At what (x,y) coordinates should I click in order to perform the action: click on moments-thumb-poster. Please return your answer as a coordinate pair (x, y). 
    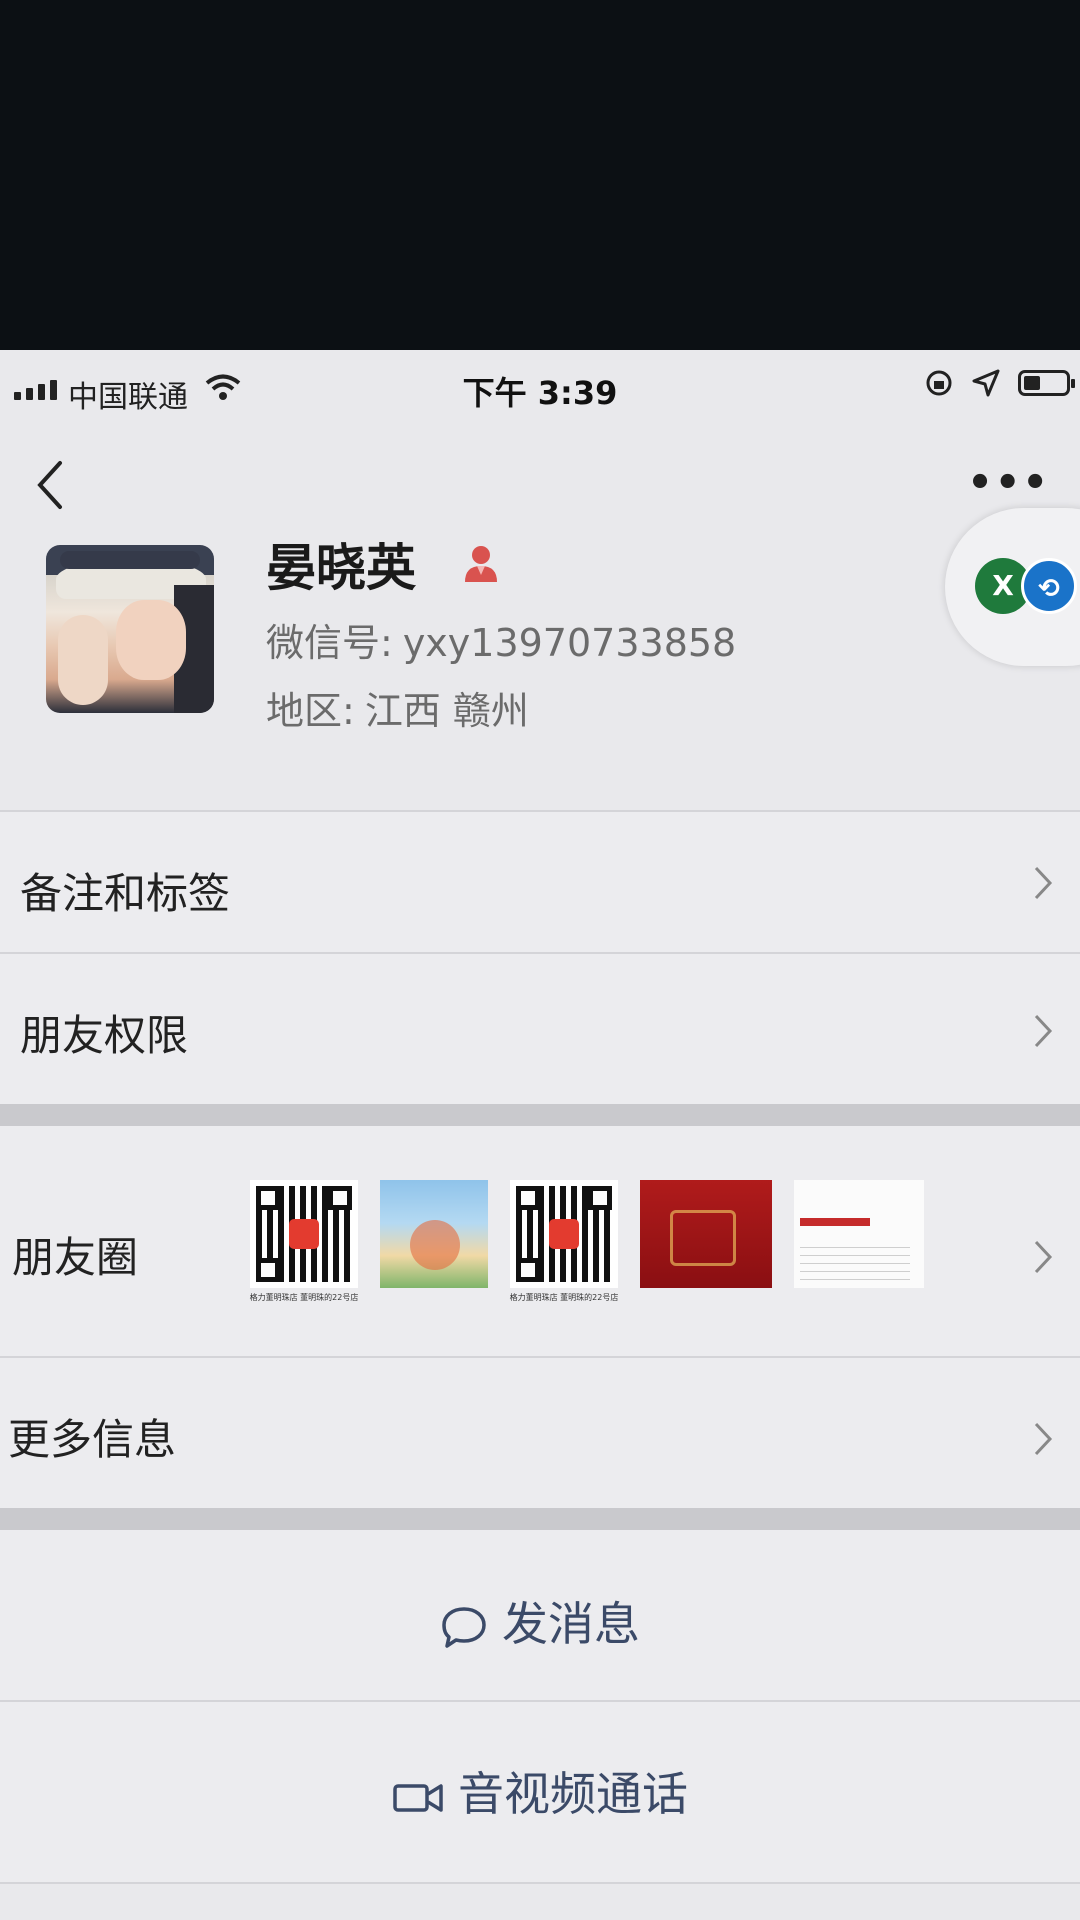
    Looking at the image, I should click on (434, 1234).